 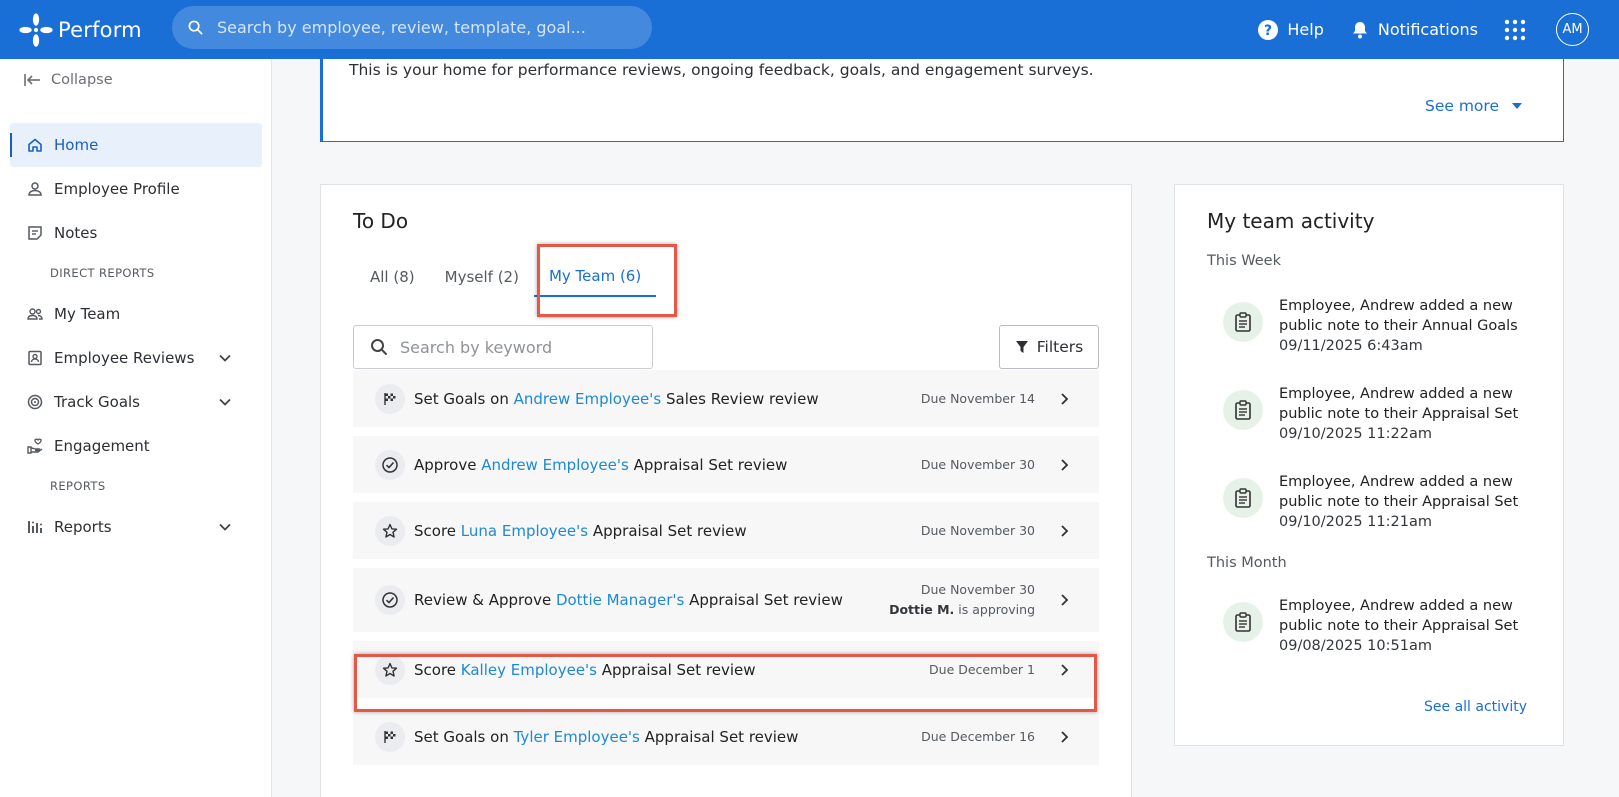 I want to click on collapse-button: Collapse, so click(x=68, y=80).